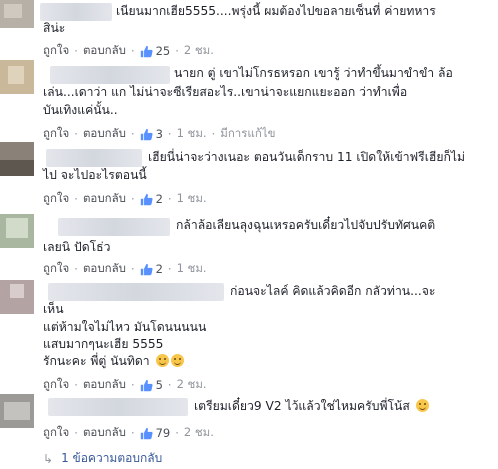  I want to click on comment-meta: ถูกใจ · ตอบกลับ · 3 · 1 ชม. · มีการแก้ไข, so click(159, 134).